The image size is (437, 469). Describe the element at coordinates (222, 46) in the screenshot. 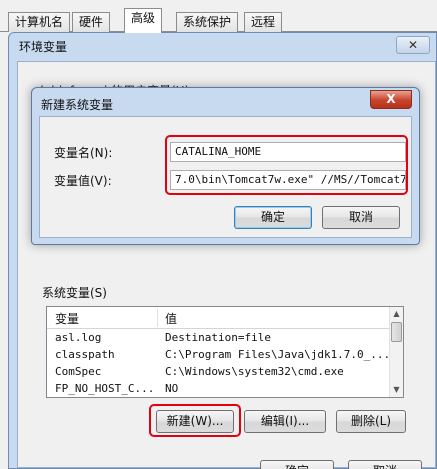

I see `env-titlebar: 环境变量 ✕` at that location.